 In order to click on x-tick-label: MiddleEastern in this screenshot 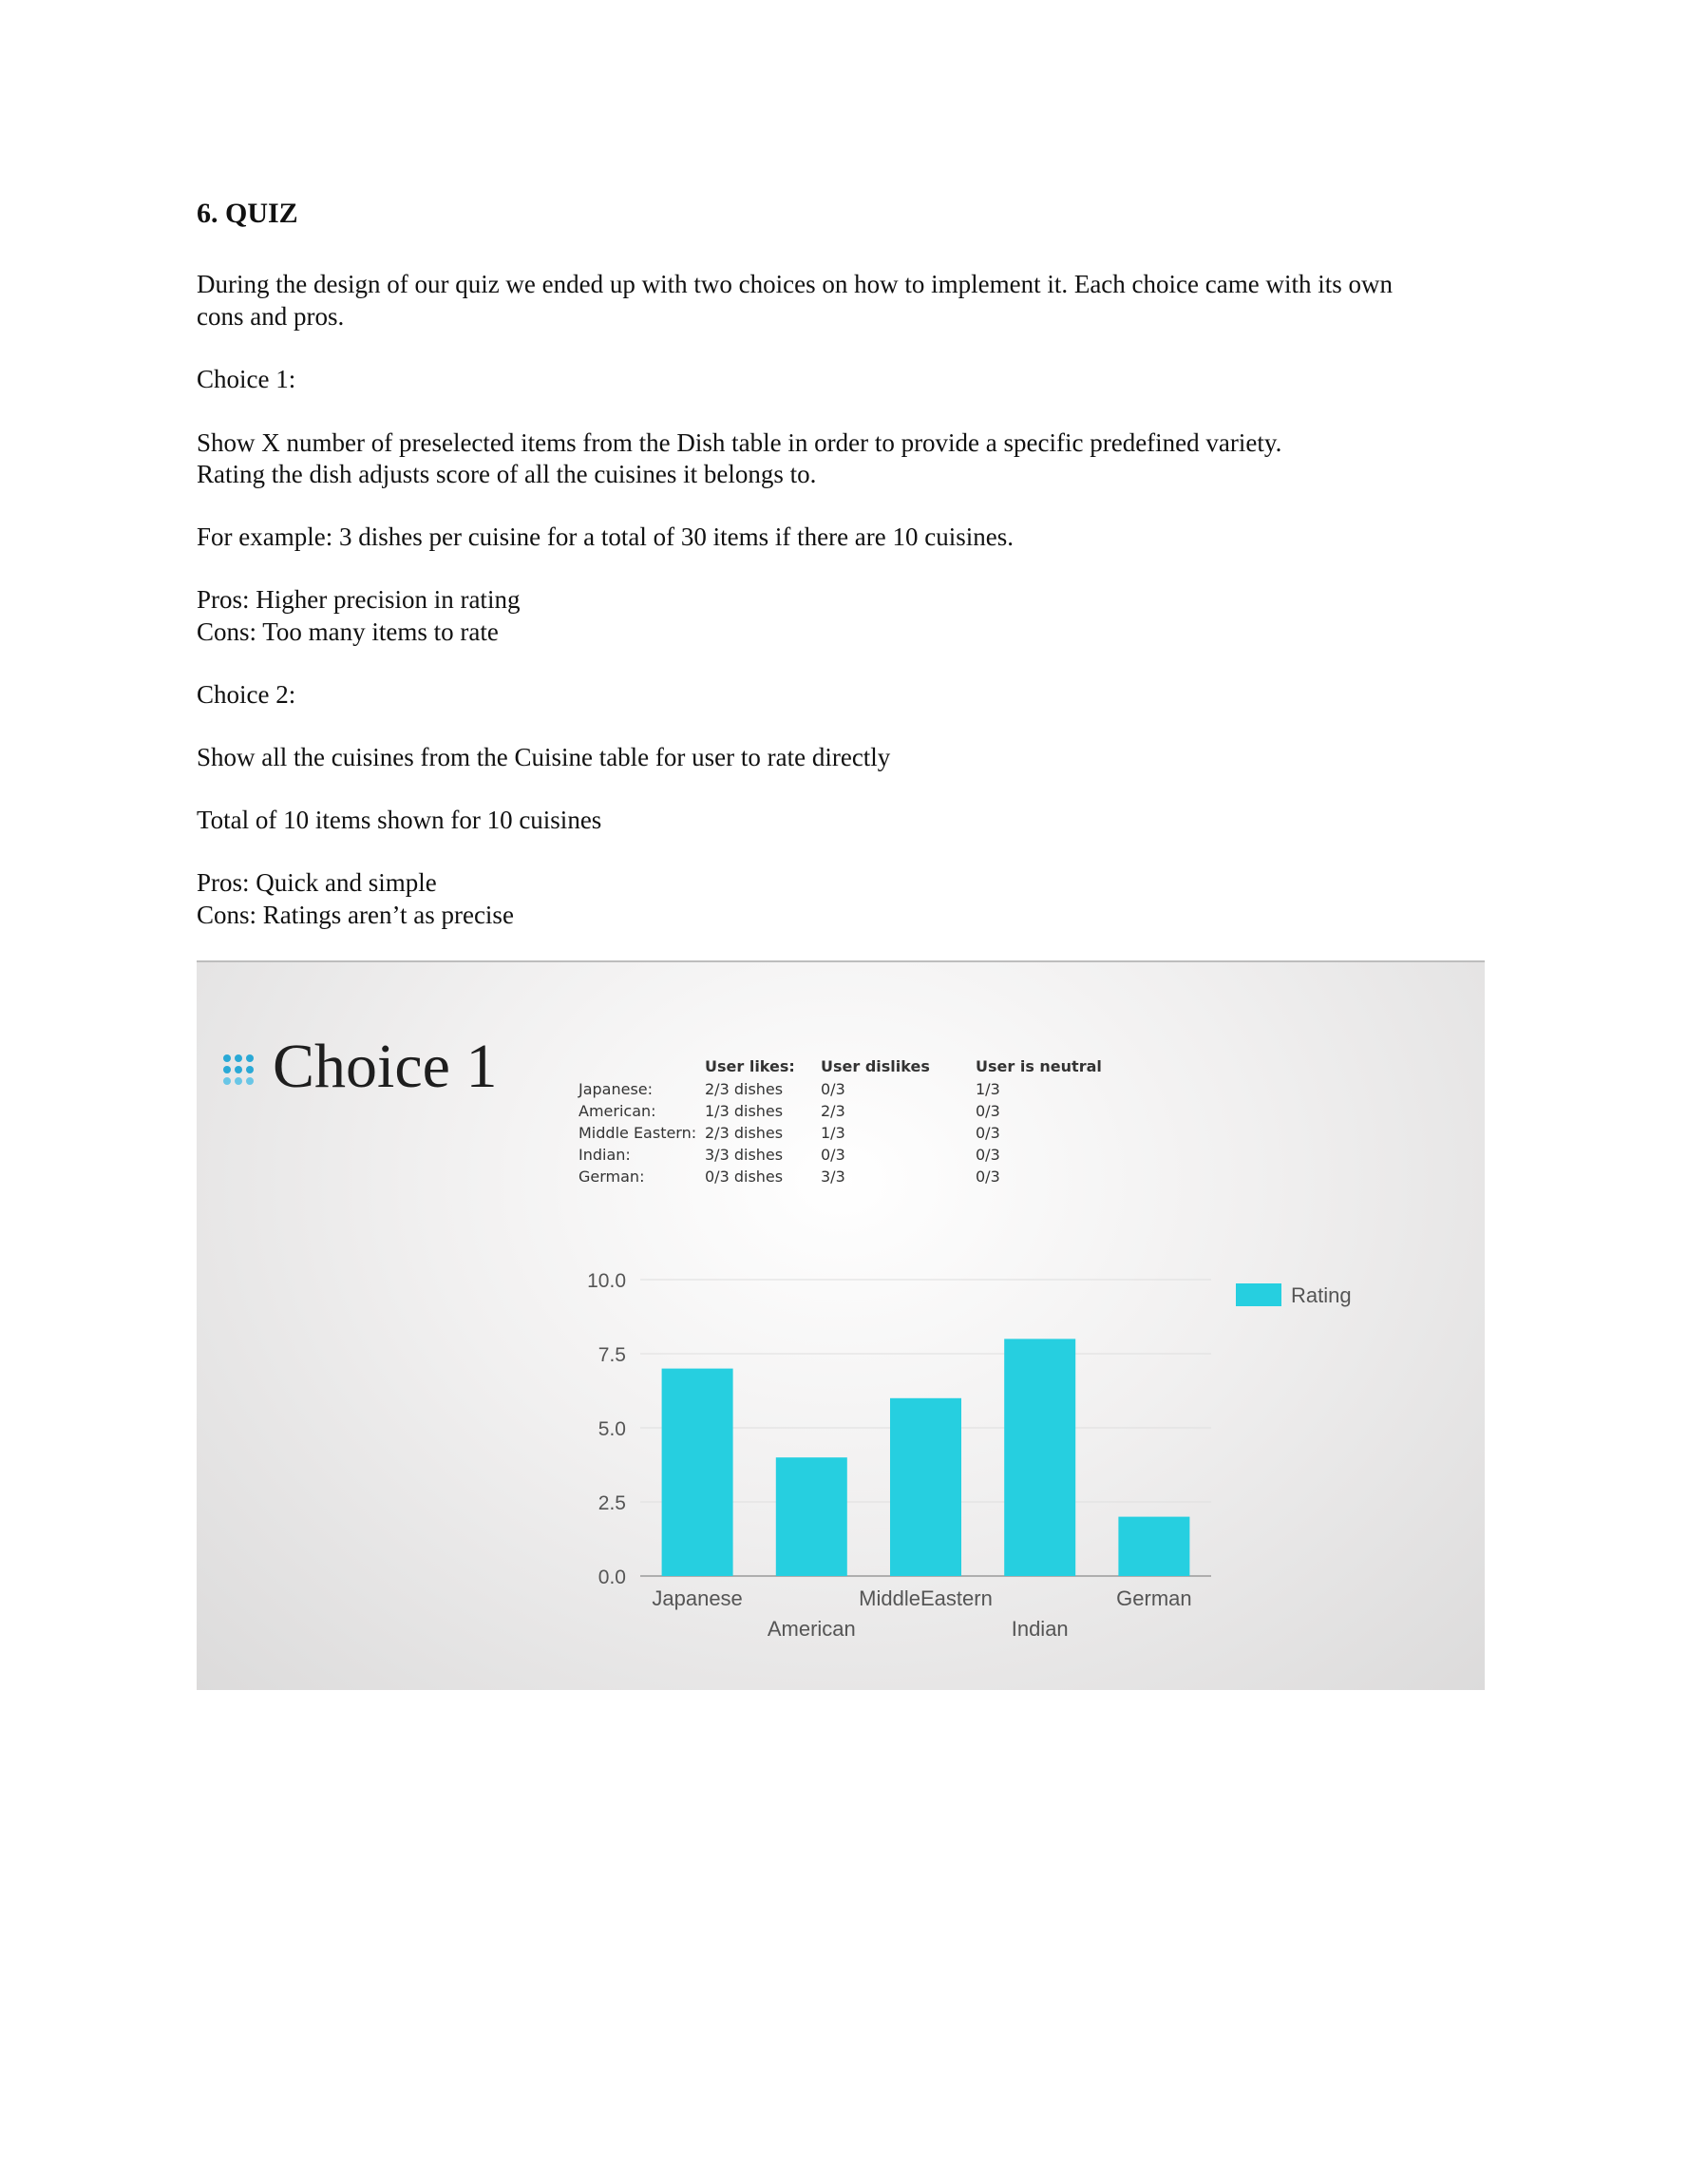, I will do `click(926, 1598)`.